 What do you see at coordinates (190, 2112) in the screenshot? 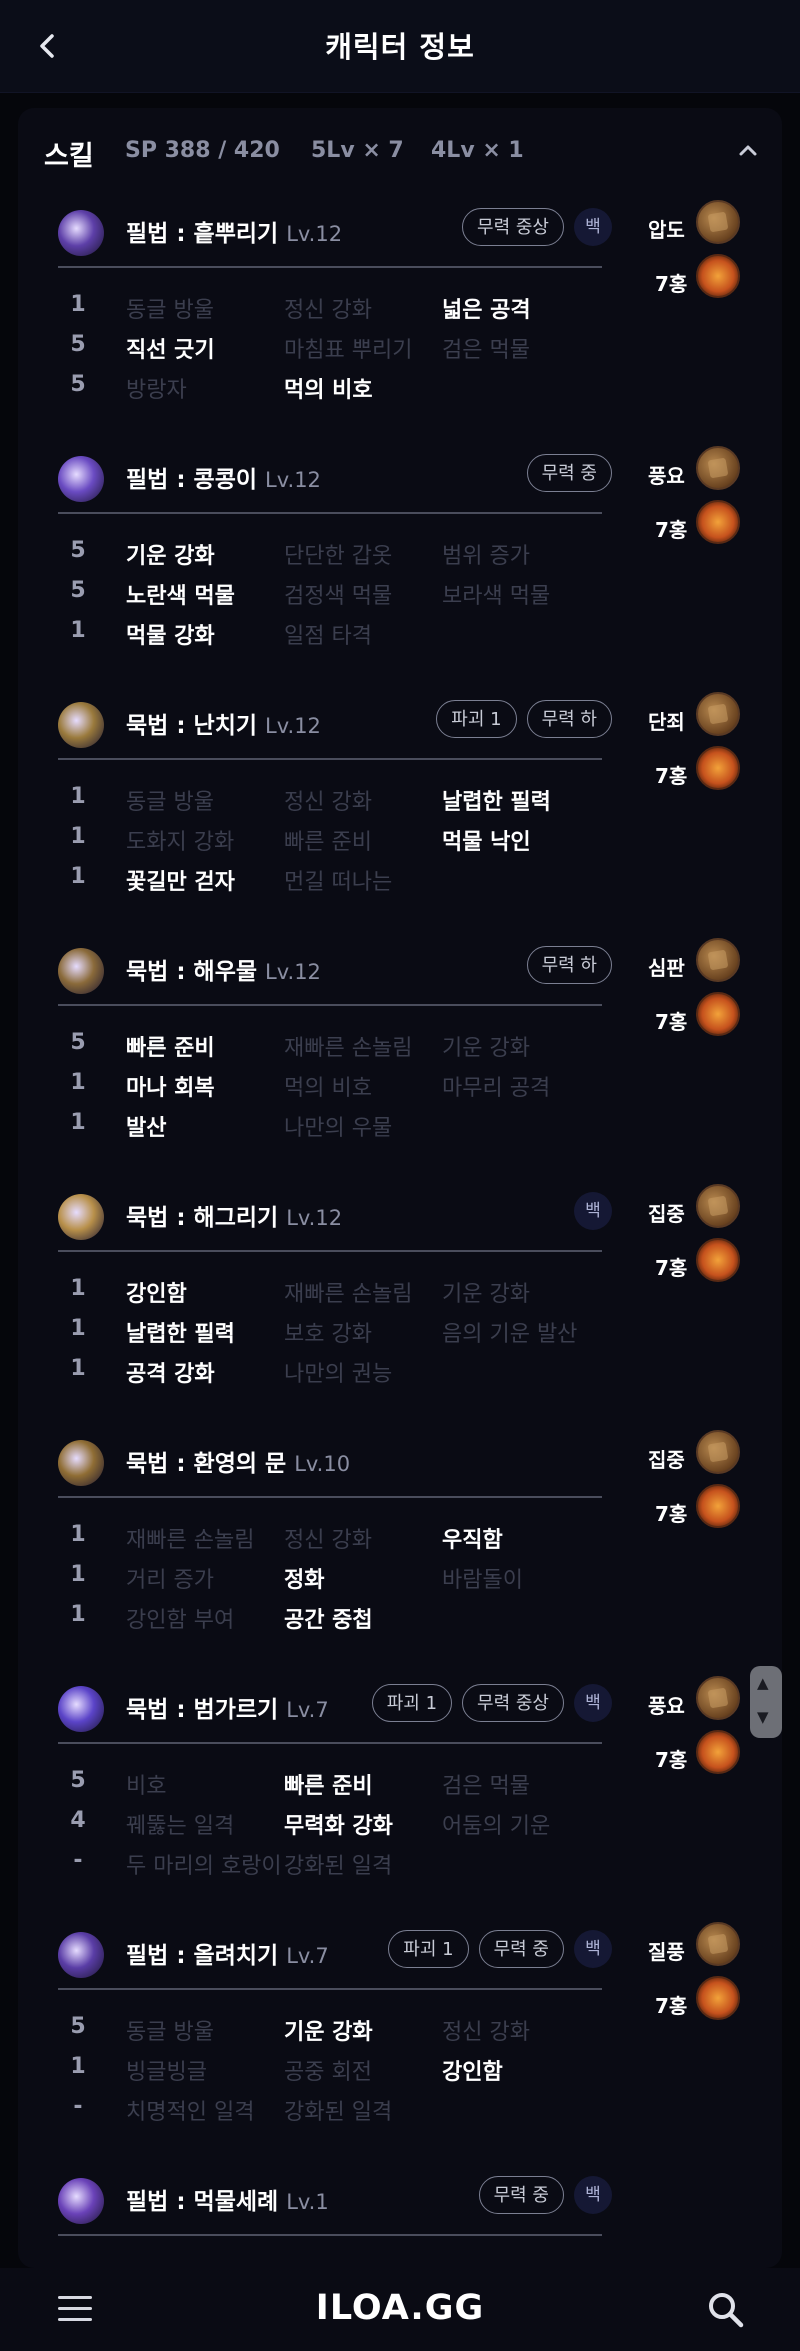
I see `tripod-option: 치명적인 일격` at bounding box center [190, 2112].